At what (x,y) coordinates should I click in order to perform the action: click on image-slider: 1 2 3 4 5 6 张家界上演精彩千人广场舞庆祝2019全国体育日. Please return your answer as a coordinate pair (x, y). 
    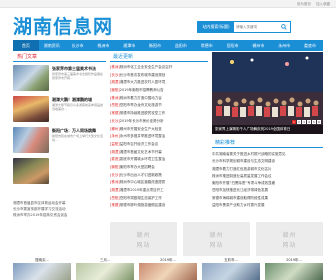
    Looking at the image, I should click on (267, 93).